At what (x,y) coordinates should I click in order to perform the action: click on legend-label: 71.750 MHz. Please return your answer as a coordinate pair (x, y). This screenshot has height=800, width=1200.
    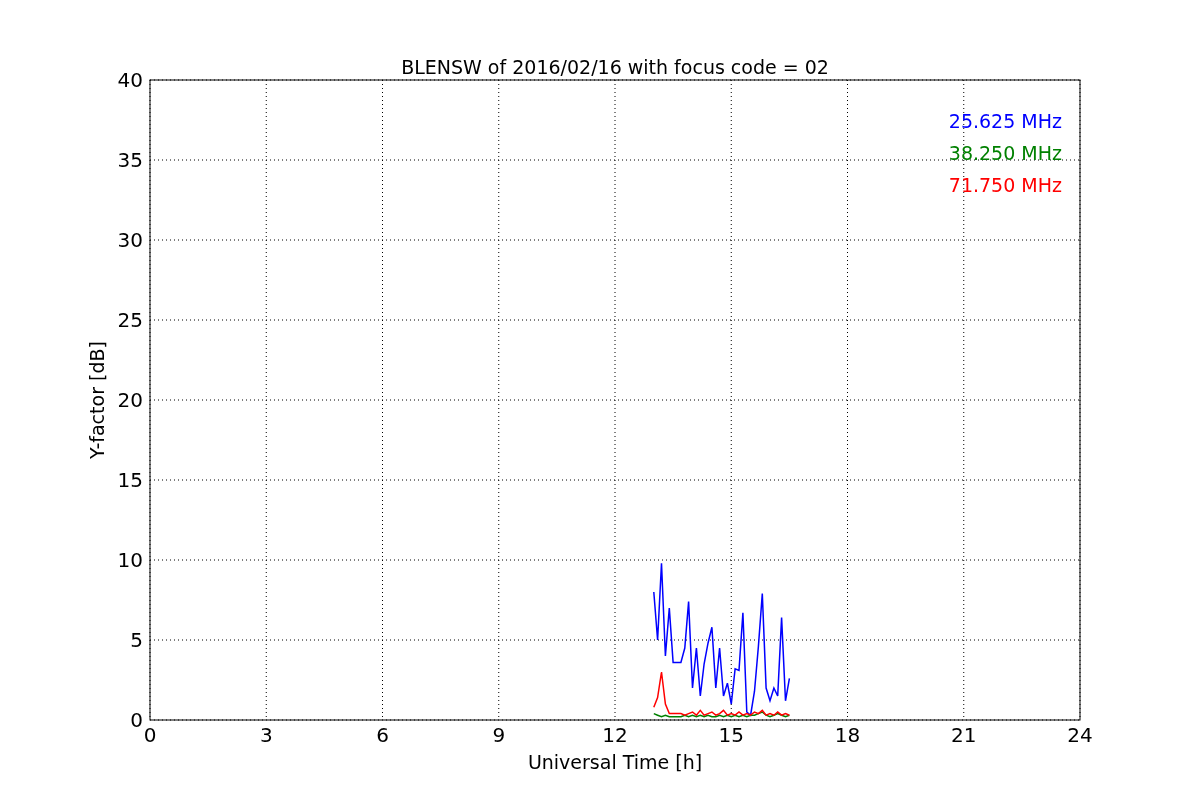
    Looking at the image, I should click on (1005, 185).